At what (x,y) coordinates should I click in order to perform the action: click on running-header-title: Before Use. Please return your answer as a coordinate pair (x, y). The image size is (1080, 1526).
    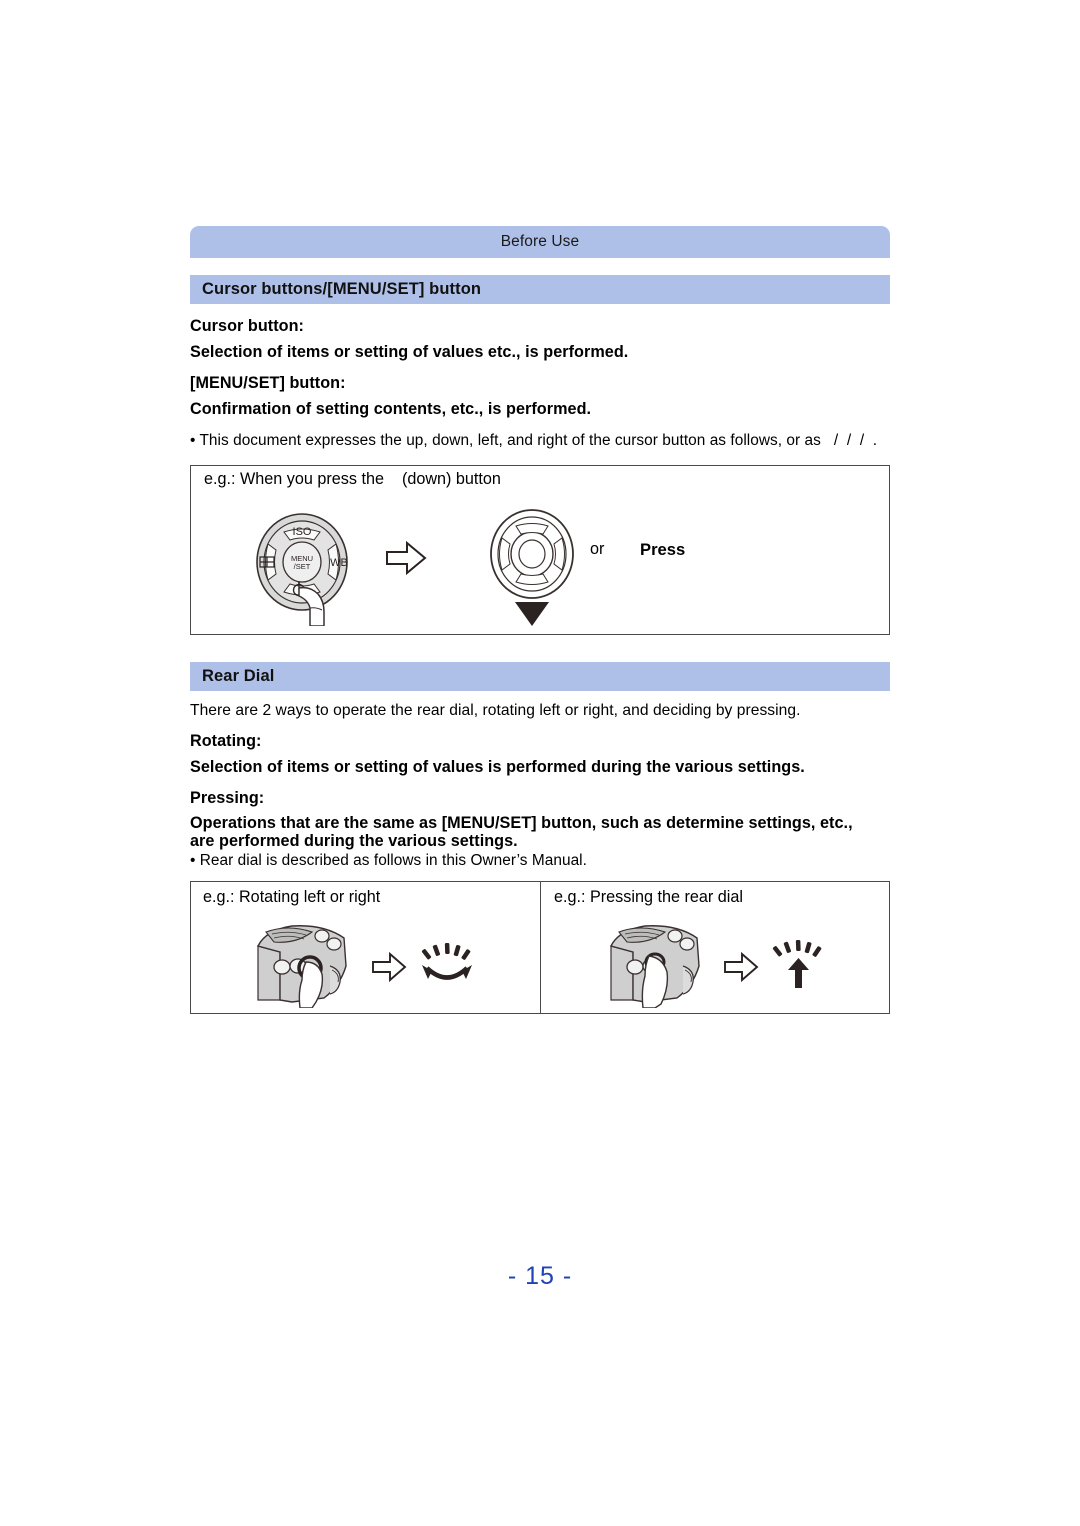
    Looking at the image, I should click on (540, 241).